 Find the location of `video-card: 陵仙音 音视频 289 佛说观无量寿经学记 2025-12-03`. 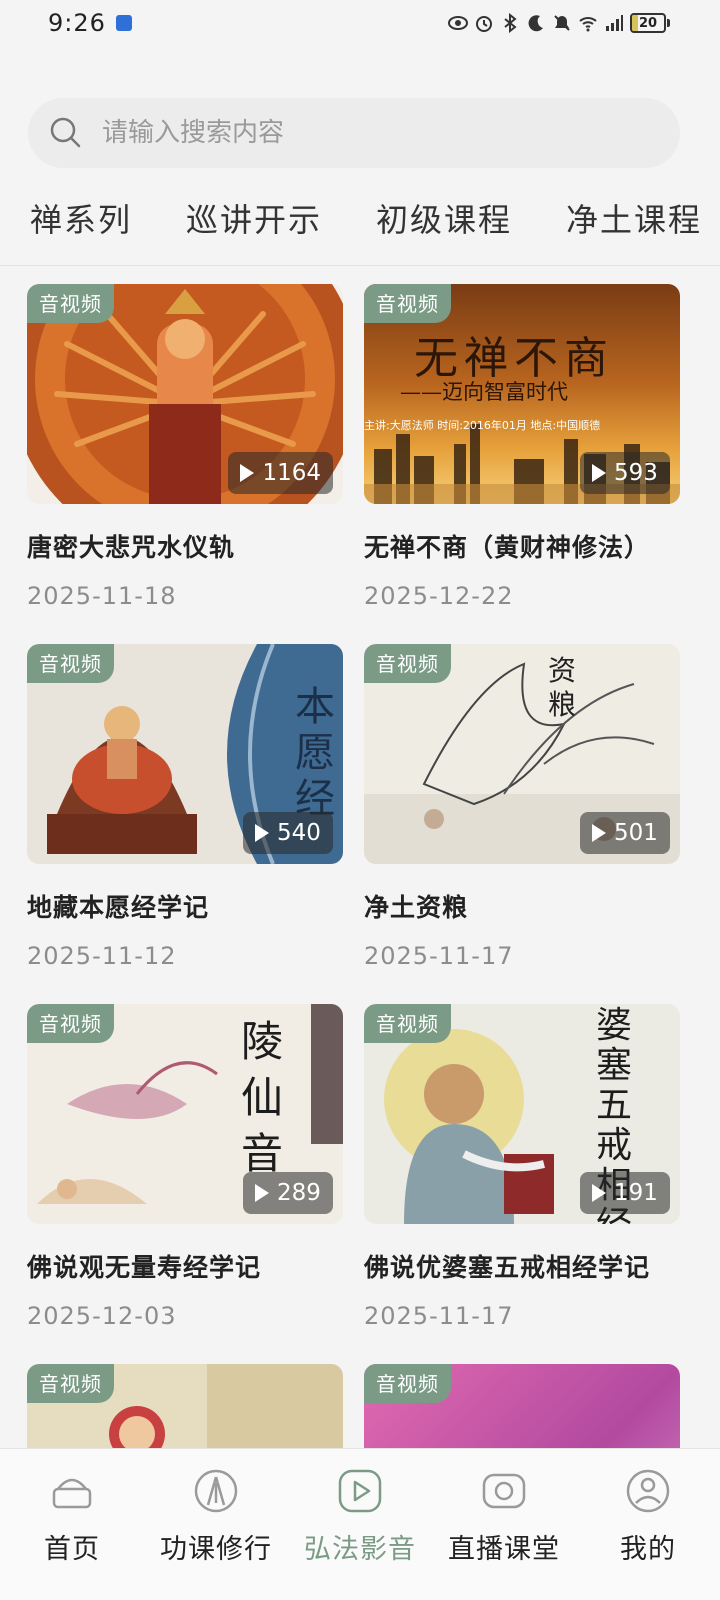

video-card: 陵仙音 音视频 289 佛说观无量寿经学记 2025-12-03 is located at coordinates (185, 1167).